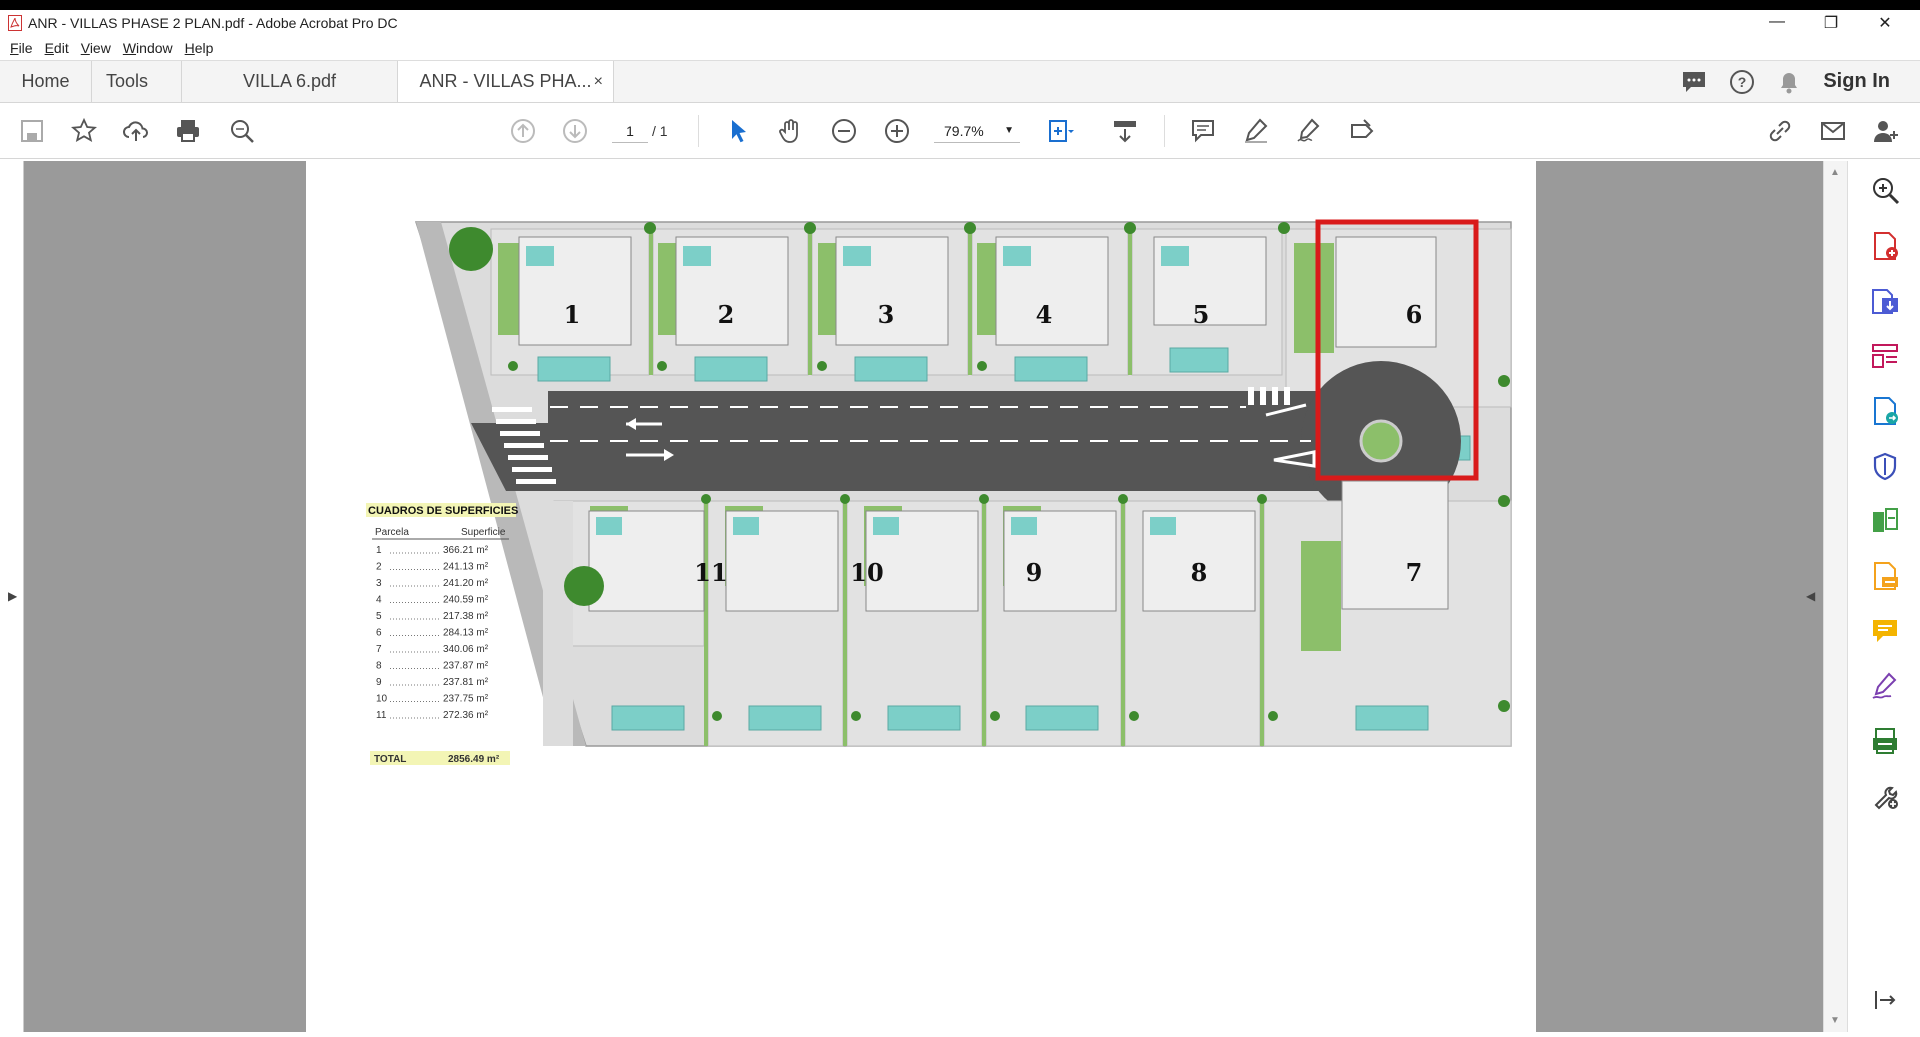  Describe the element at coordinates (1886, 131) in the screenshot. I see `add-user-icon` at that location.